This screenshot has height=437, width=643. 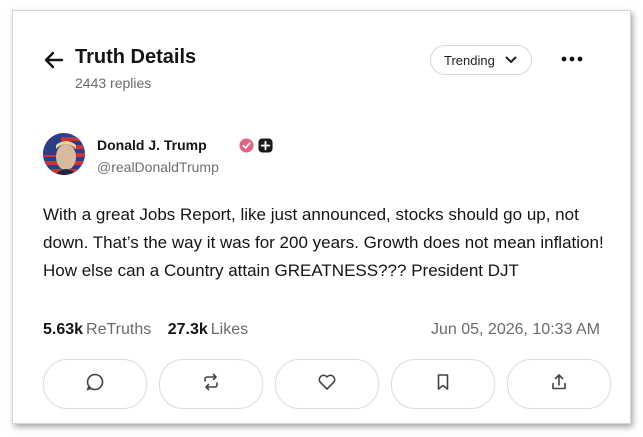 I want to click on back-button, so click(x=55, y=60).